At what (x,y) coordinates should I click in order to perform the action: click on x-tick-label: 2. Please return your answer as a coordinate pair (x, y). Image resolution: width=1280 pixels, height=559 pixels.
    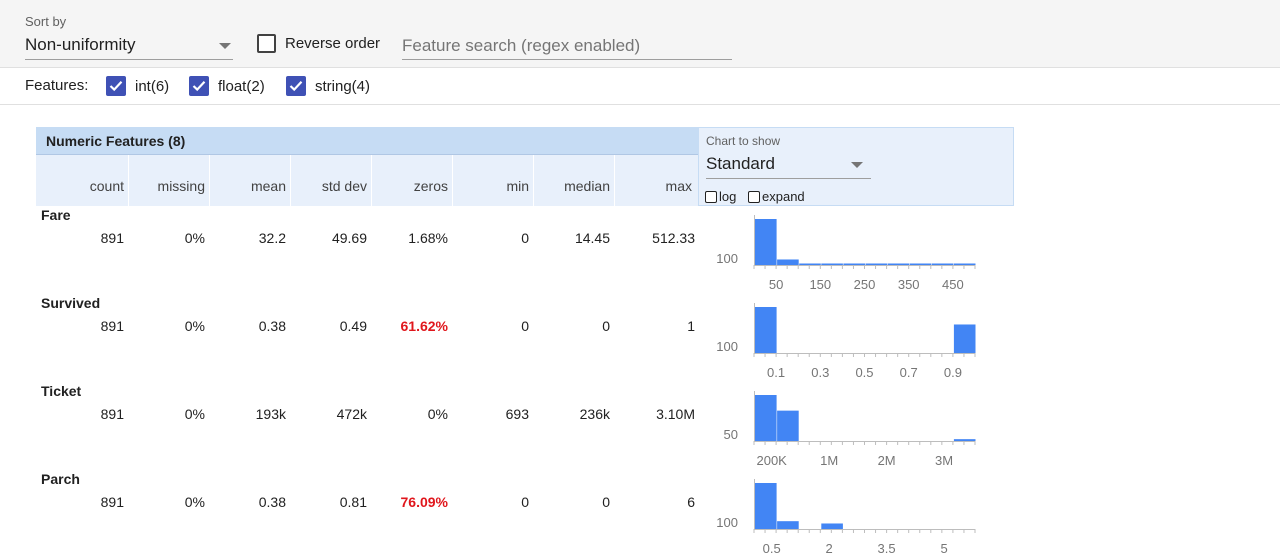
    Looking at the image, I should click on (829, 548).